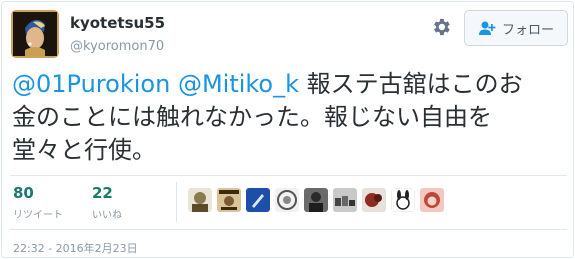  I want to click on tweet-text-part: 堂々と行使。, so click(84, 150).